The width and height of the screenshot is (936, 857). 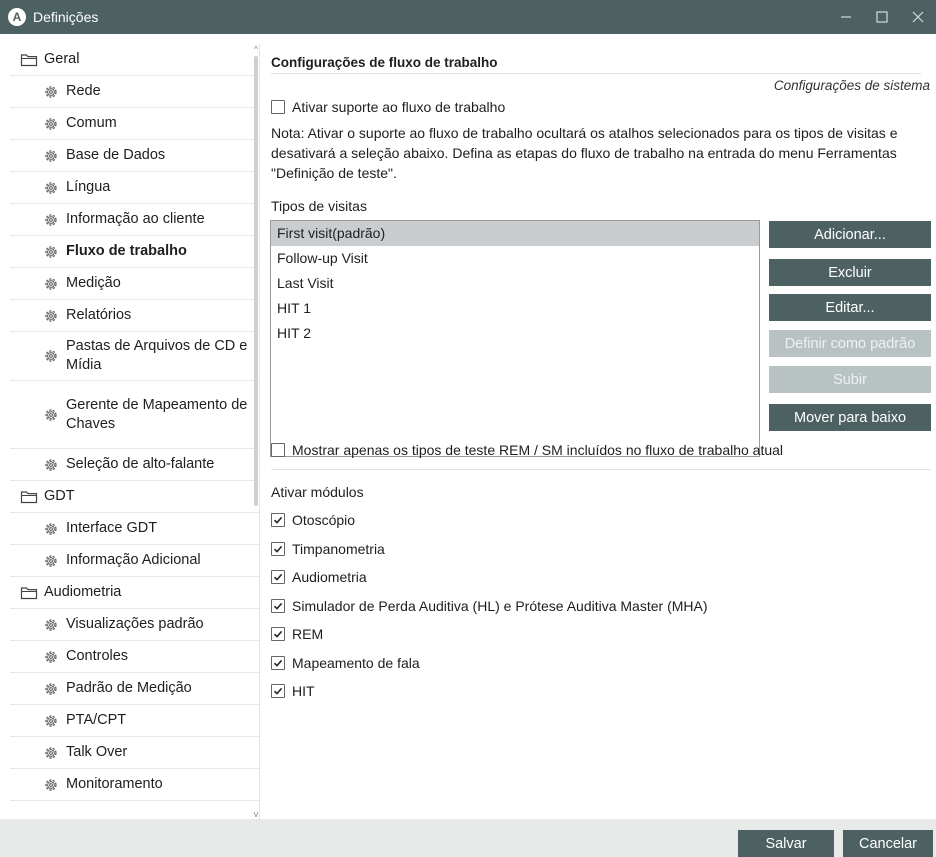 I want to click on modules-label: Ativar módulos, so click(x=317, y=492).